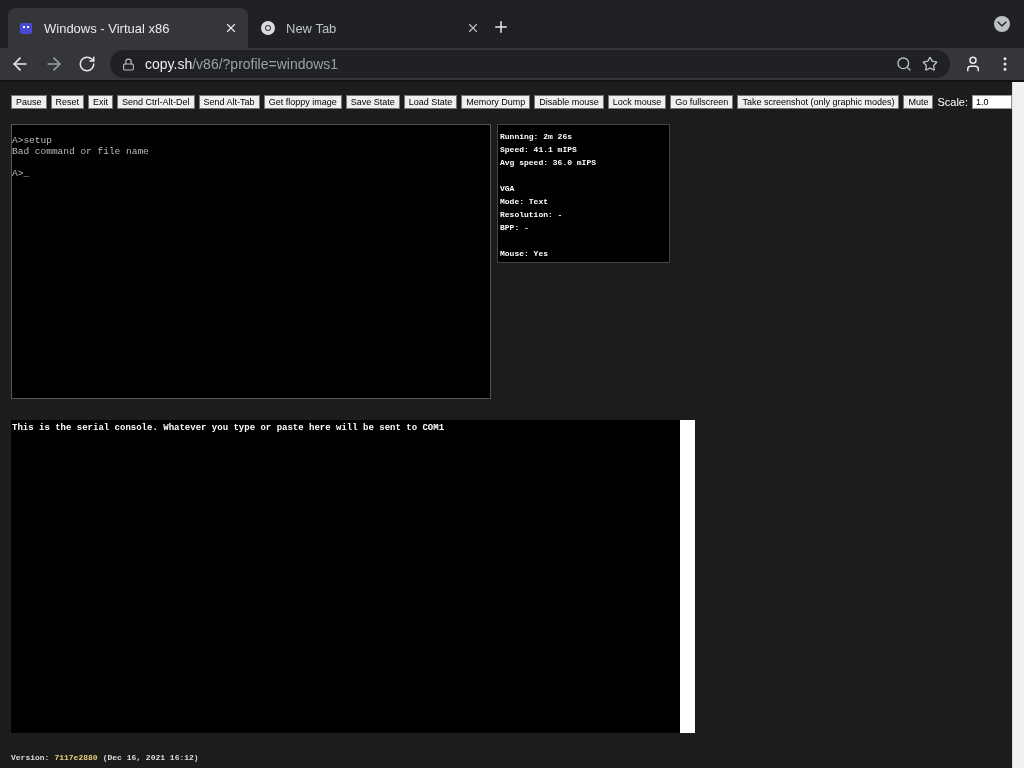 The width and height of the screenshot is (1024, 768). What do you see at coordinates (229, 428) in the screenshot?
I see `console-text: This is the serial console. Whatever you type or paste here will be sent to COM1` at bounding box center [229, 428].